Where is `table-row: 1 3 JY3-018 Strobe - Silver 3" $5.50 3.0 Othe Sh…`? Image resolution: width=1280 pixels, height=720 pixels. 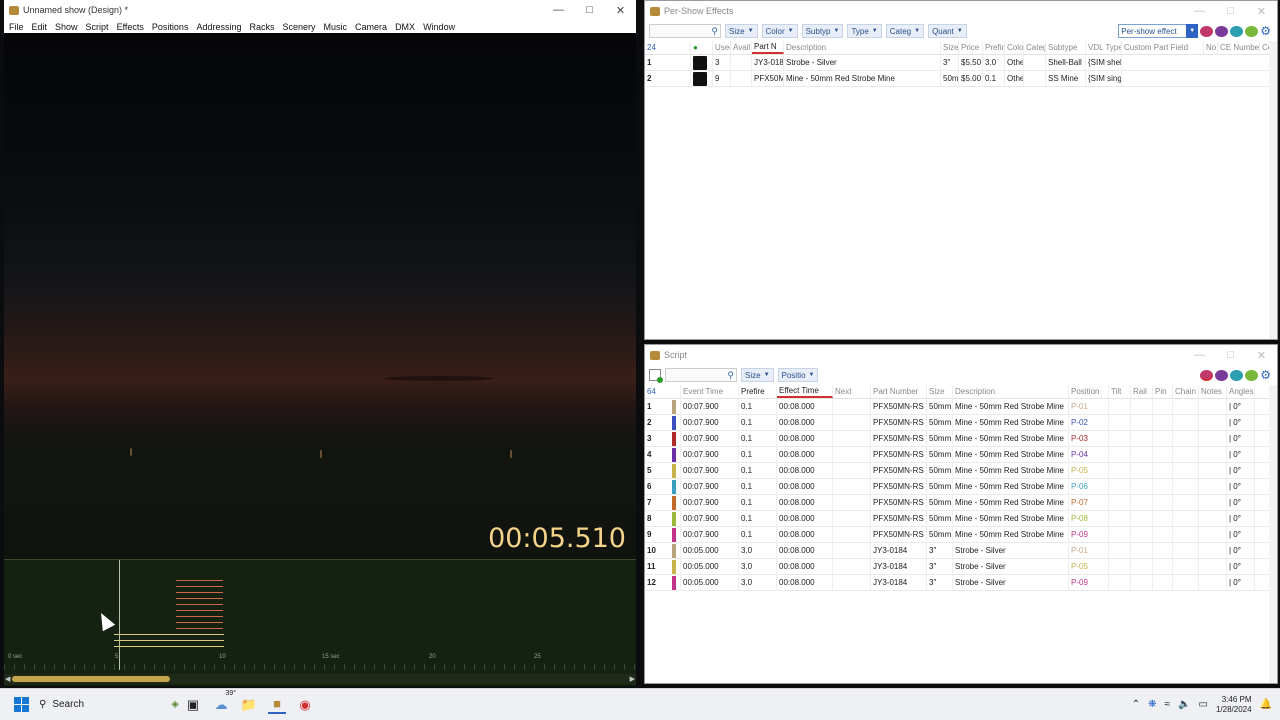 table-row: 1 3 JY3-018 Strobe - Silver 3" $5.50 3.0 Othe Sh… is located at coordinates (961, 63).